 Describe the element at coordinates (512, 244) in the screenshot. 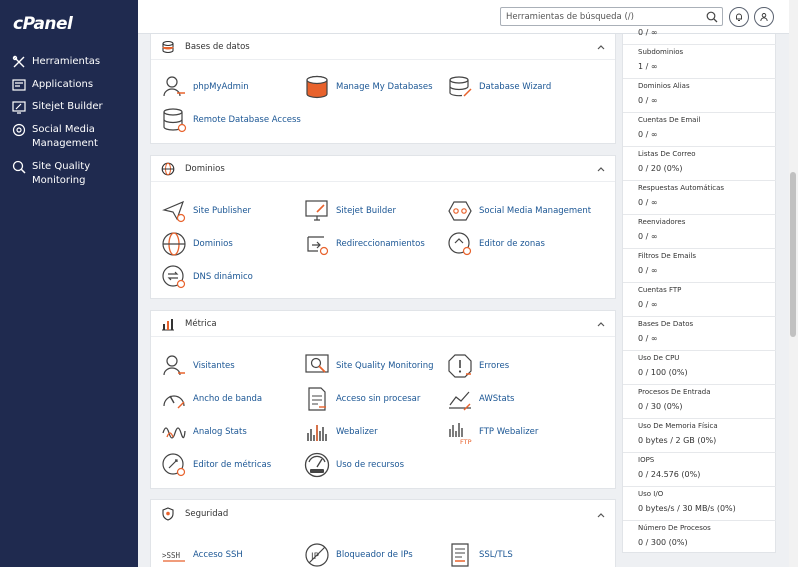

I see `item-label: Editor de zonas` at that location.